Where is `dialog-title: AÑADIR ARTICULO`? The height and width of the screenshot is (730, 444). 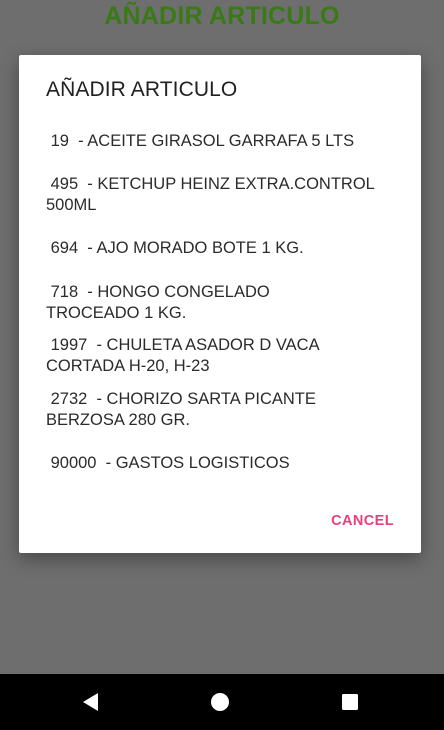
dialog-title: AÑADIR ARTICULO is located at coordinates (142, 89).